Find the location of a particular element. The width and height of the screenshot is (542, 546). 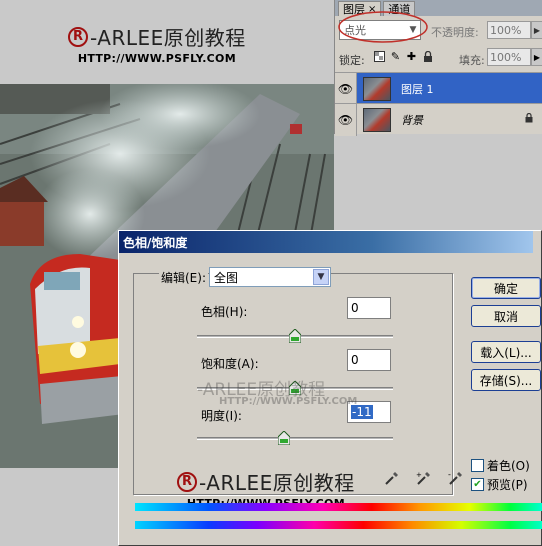

saturation-label: 饱和度(A): is located at coordinates (230, 364).